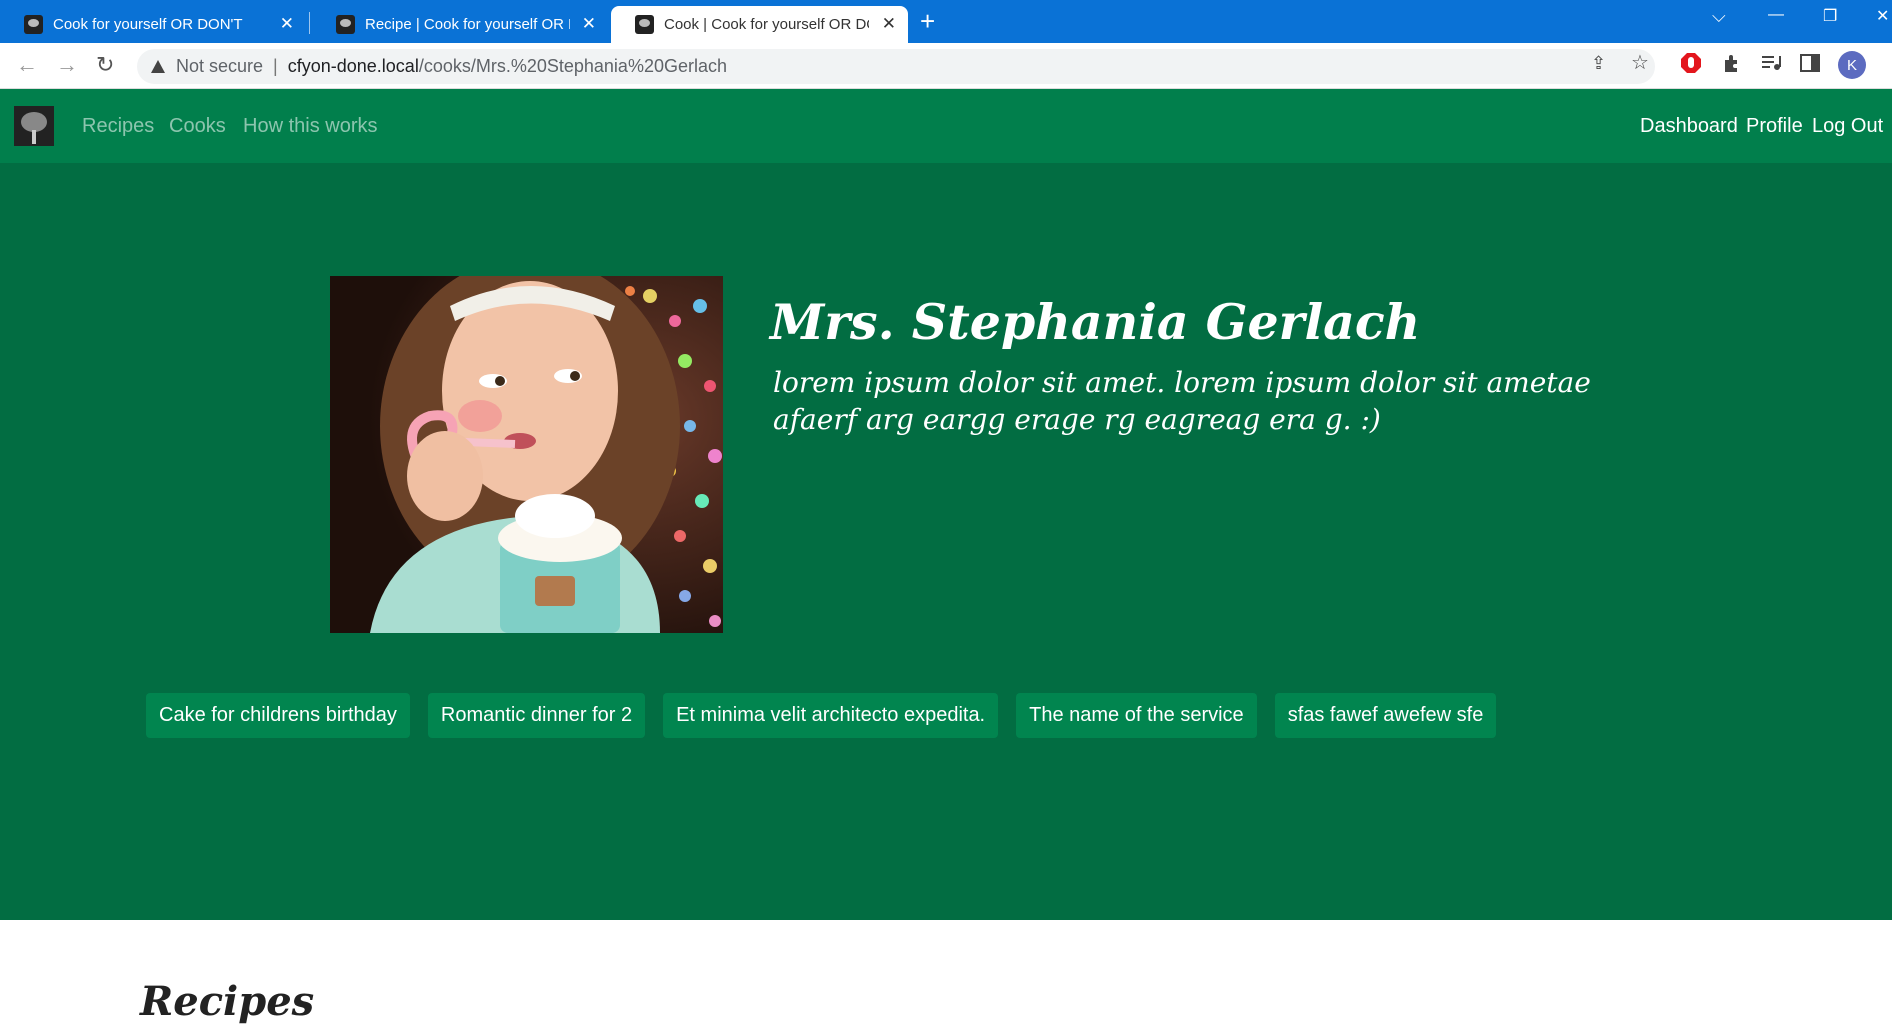 The height and width of the screenshot is (1025, 1892). I want to click on minimize-icon: —, so click(1776, 15).